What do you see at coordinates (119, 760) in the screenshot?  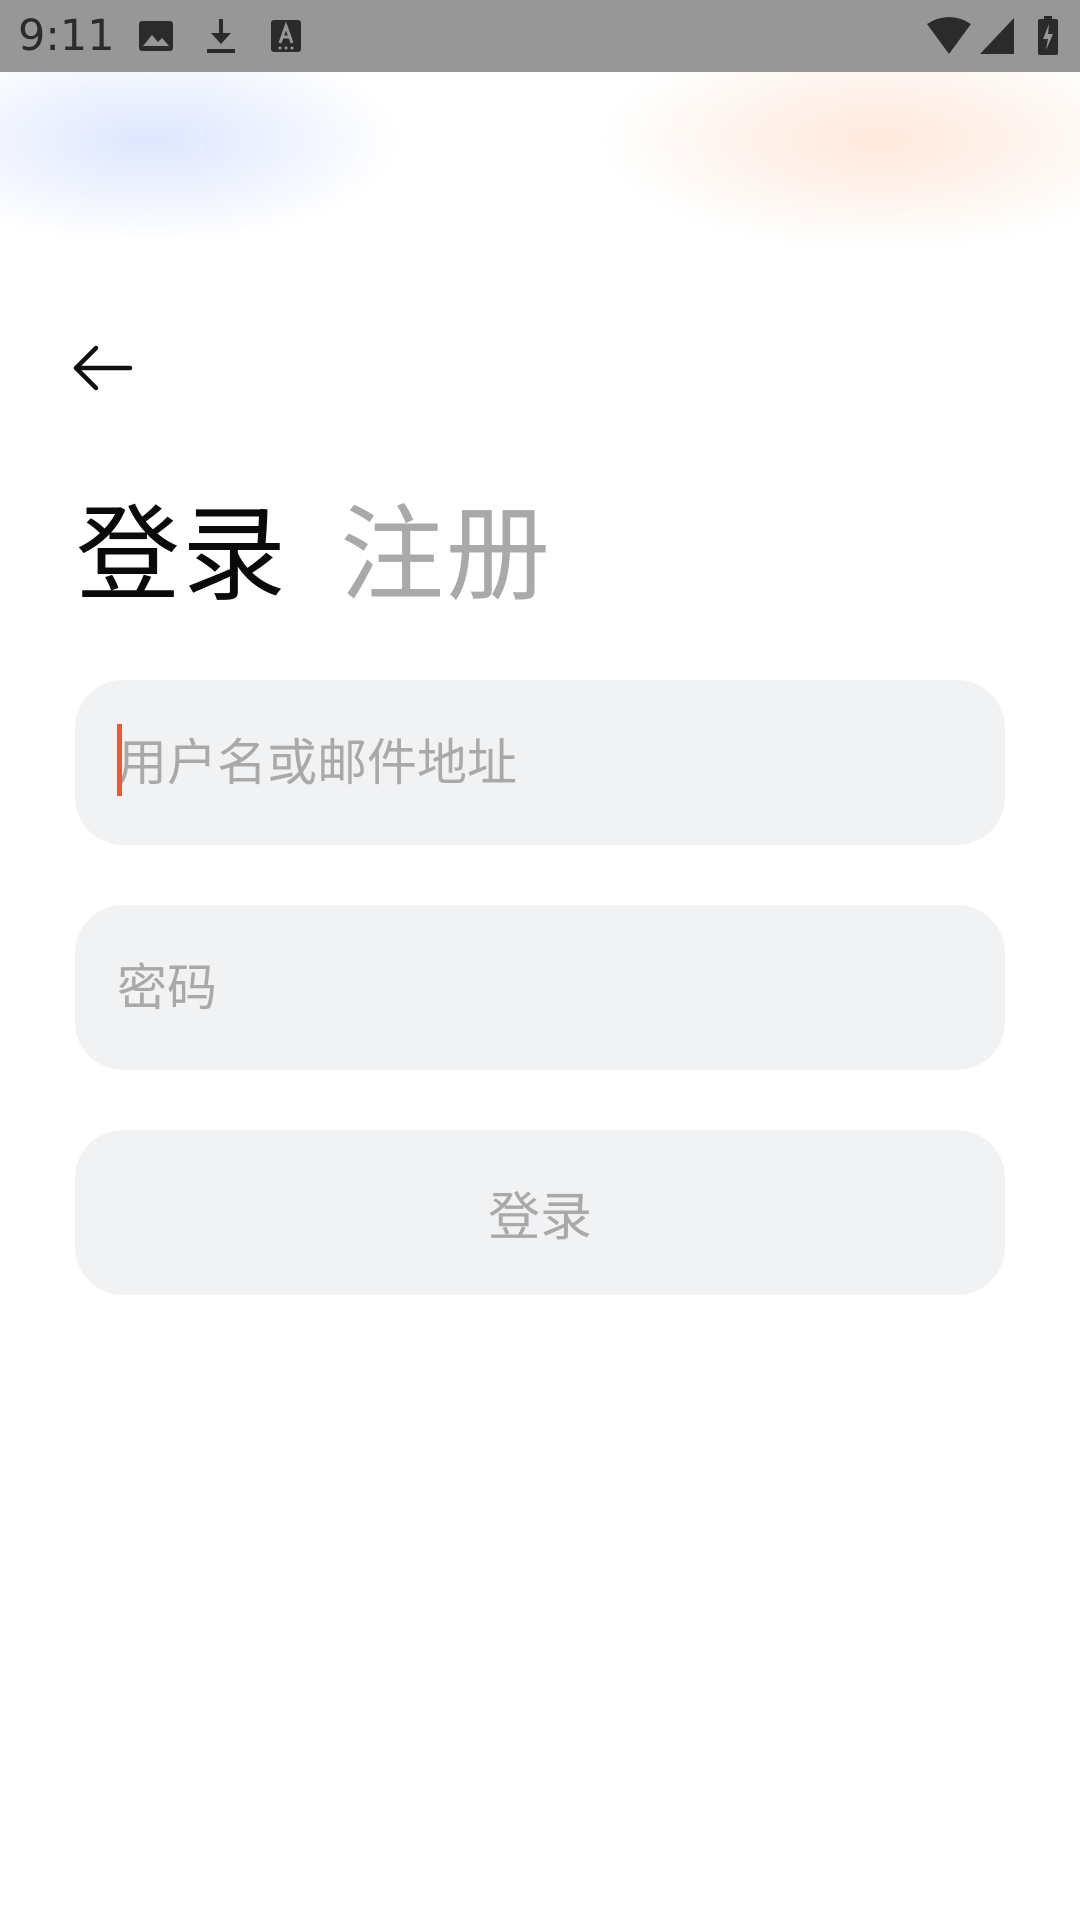 I see `text-cursor` at bounding box center [119, 760].